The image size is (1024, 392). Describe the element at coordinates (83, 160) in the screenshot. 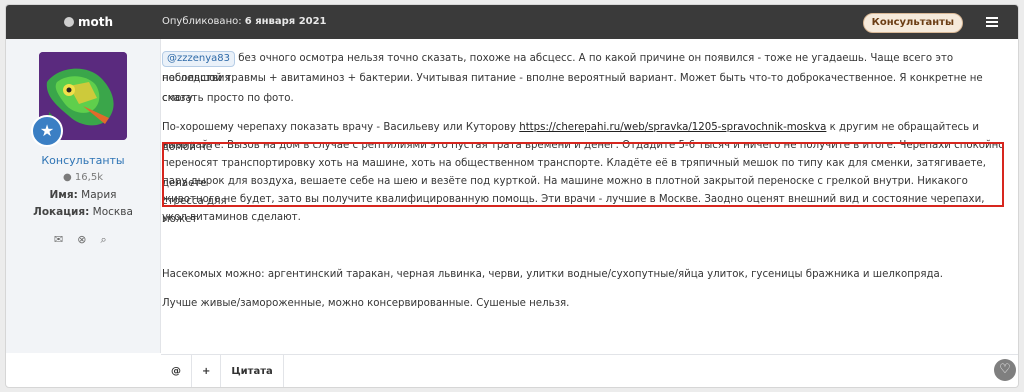

I see `author-role: Консультанты` at that location.